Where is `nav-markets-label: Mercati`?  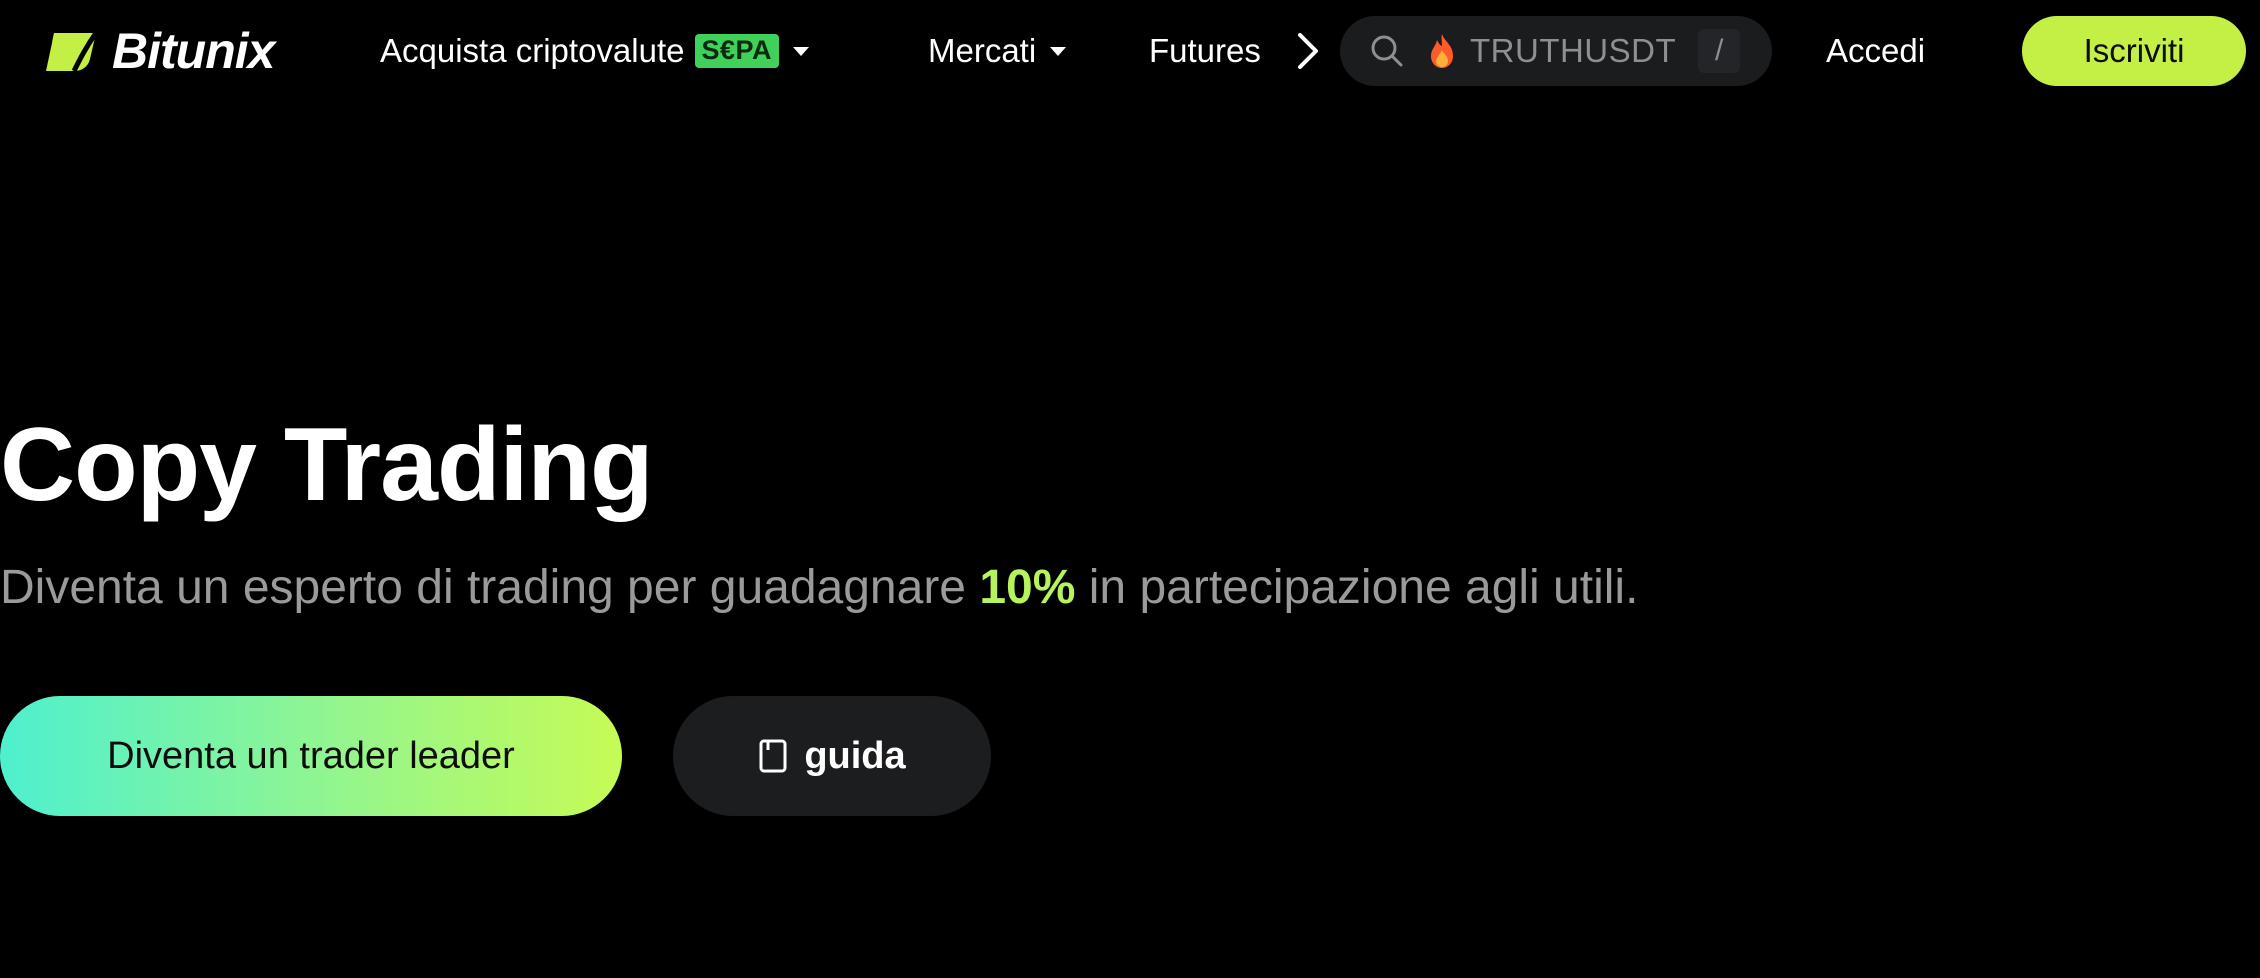
nav-markets-label: Mercati is located at coordinates (982, 50).